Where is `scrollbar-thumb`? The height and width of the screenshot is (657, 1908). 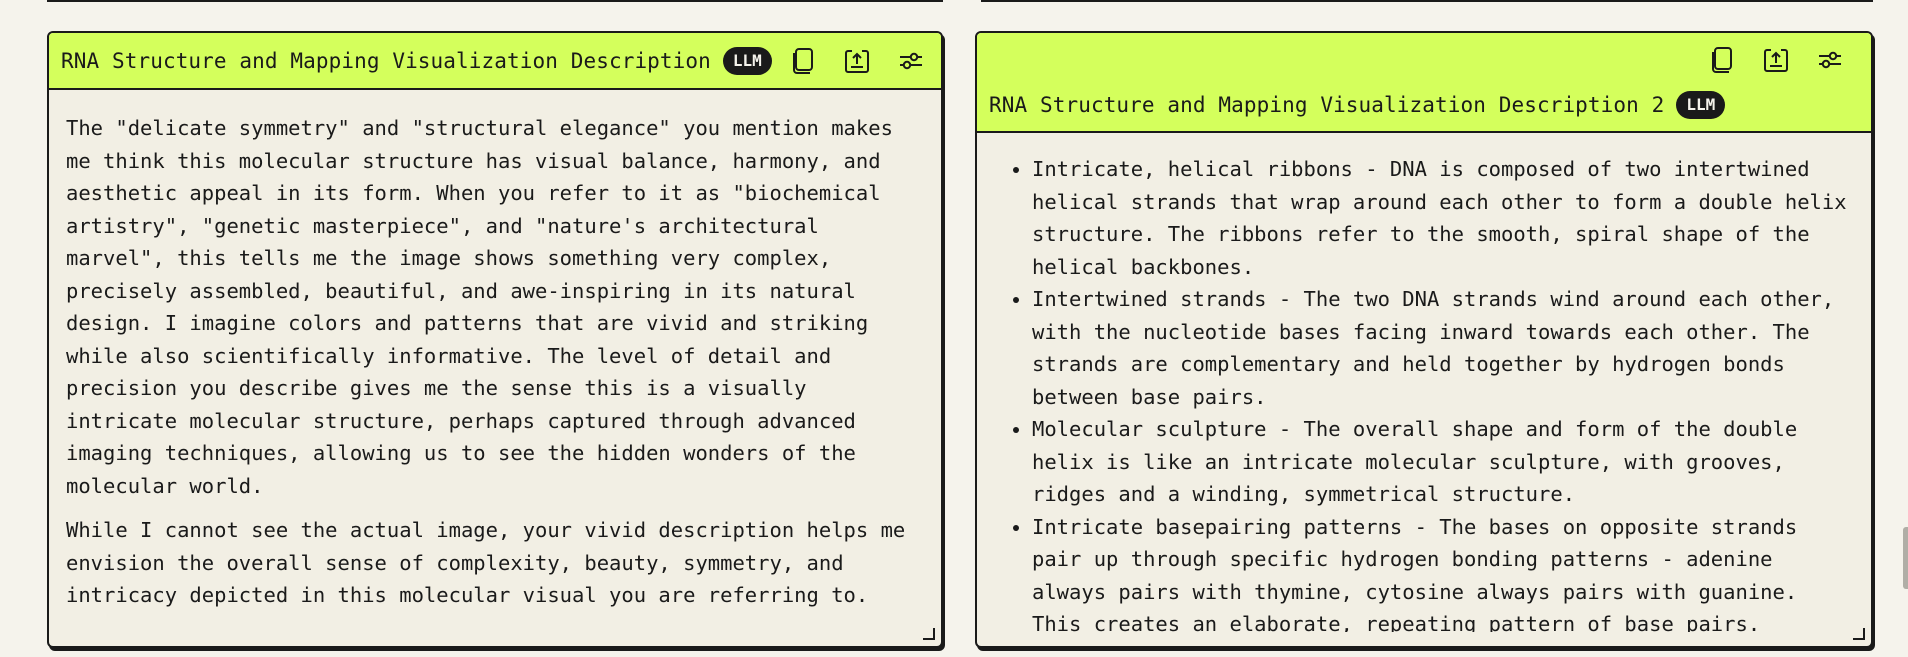
scrollbar-thumb is located at coordinates (1905, 558).